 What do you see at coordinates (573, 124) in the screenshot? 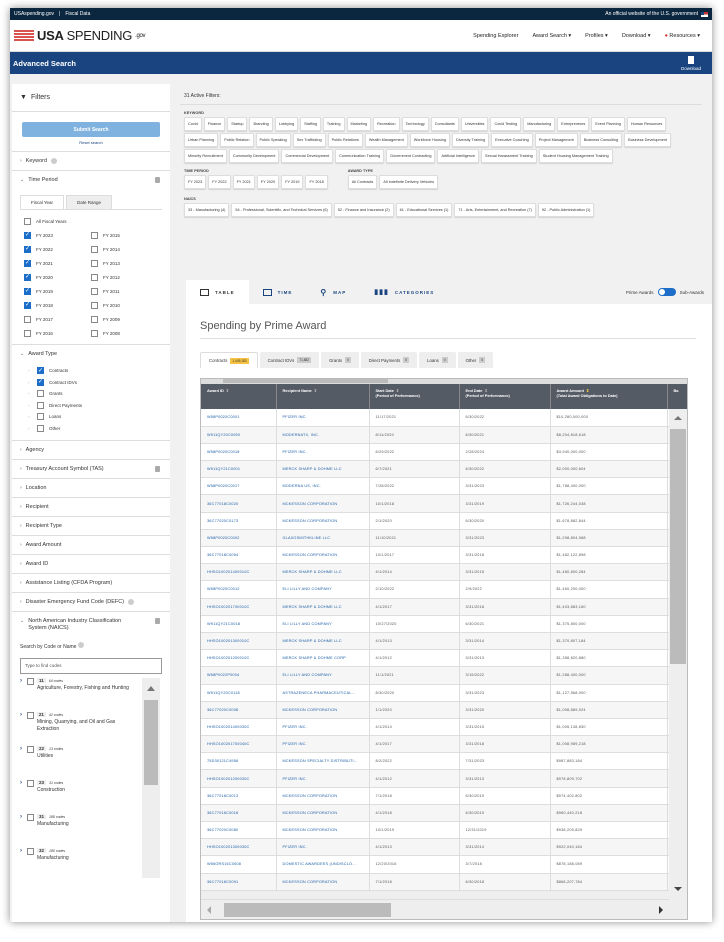
I see `keyword-filter-chip: Entrepreneurs` at bounding box center [573, 124].